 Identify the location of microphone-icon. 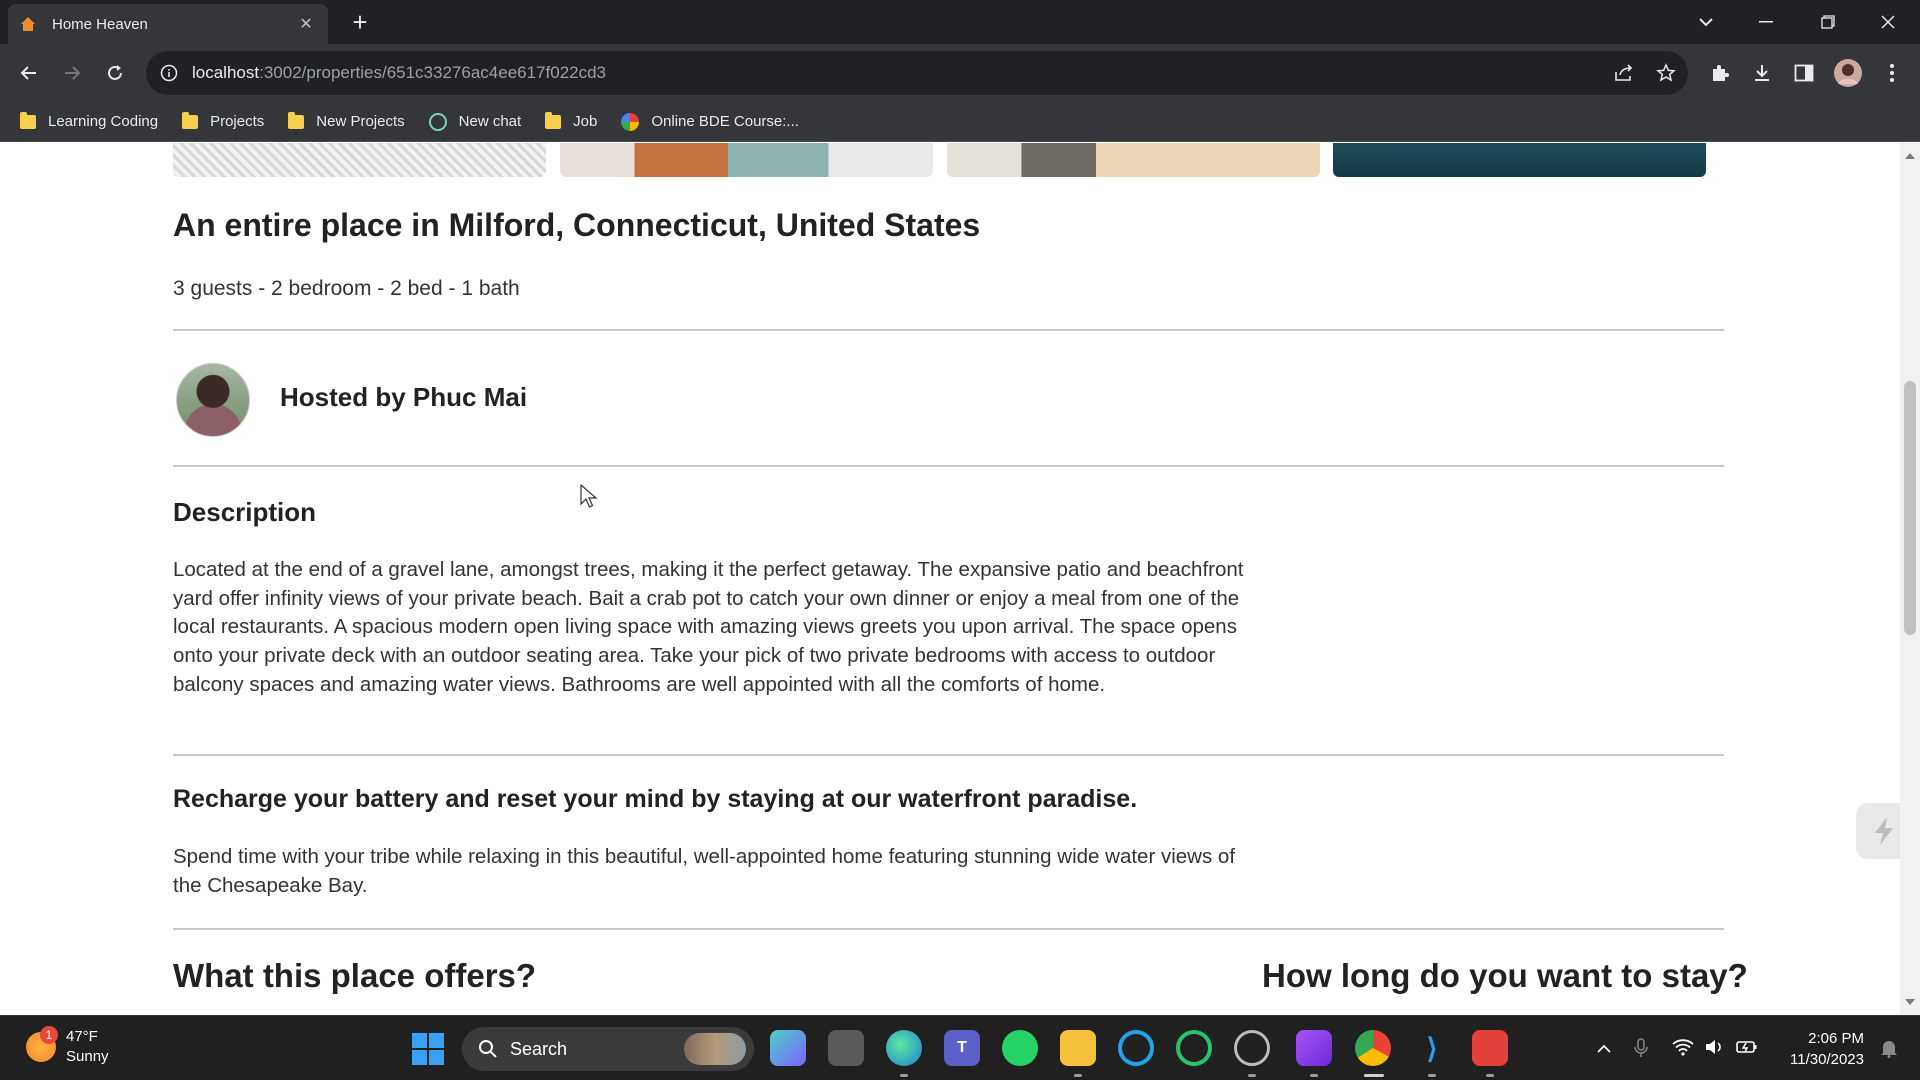
(1641, 1050).